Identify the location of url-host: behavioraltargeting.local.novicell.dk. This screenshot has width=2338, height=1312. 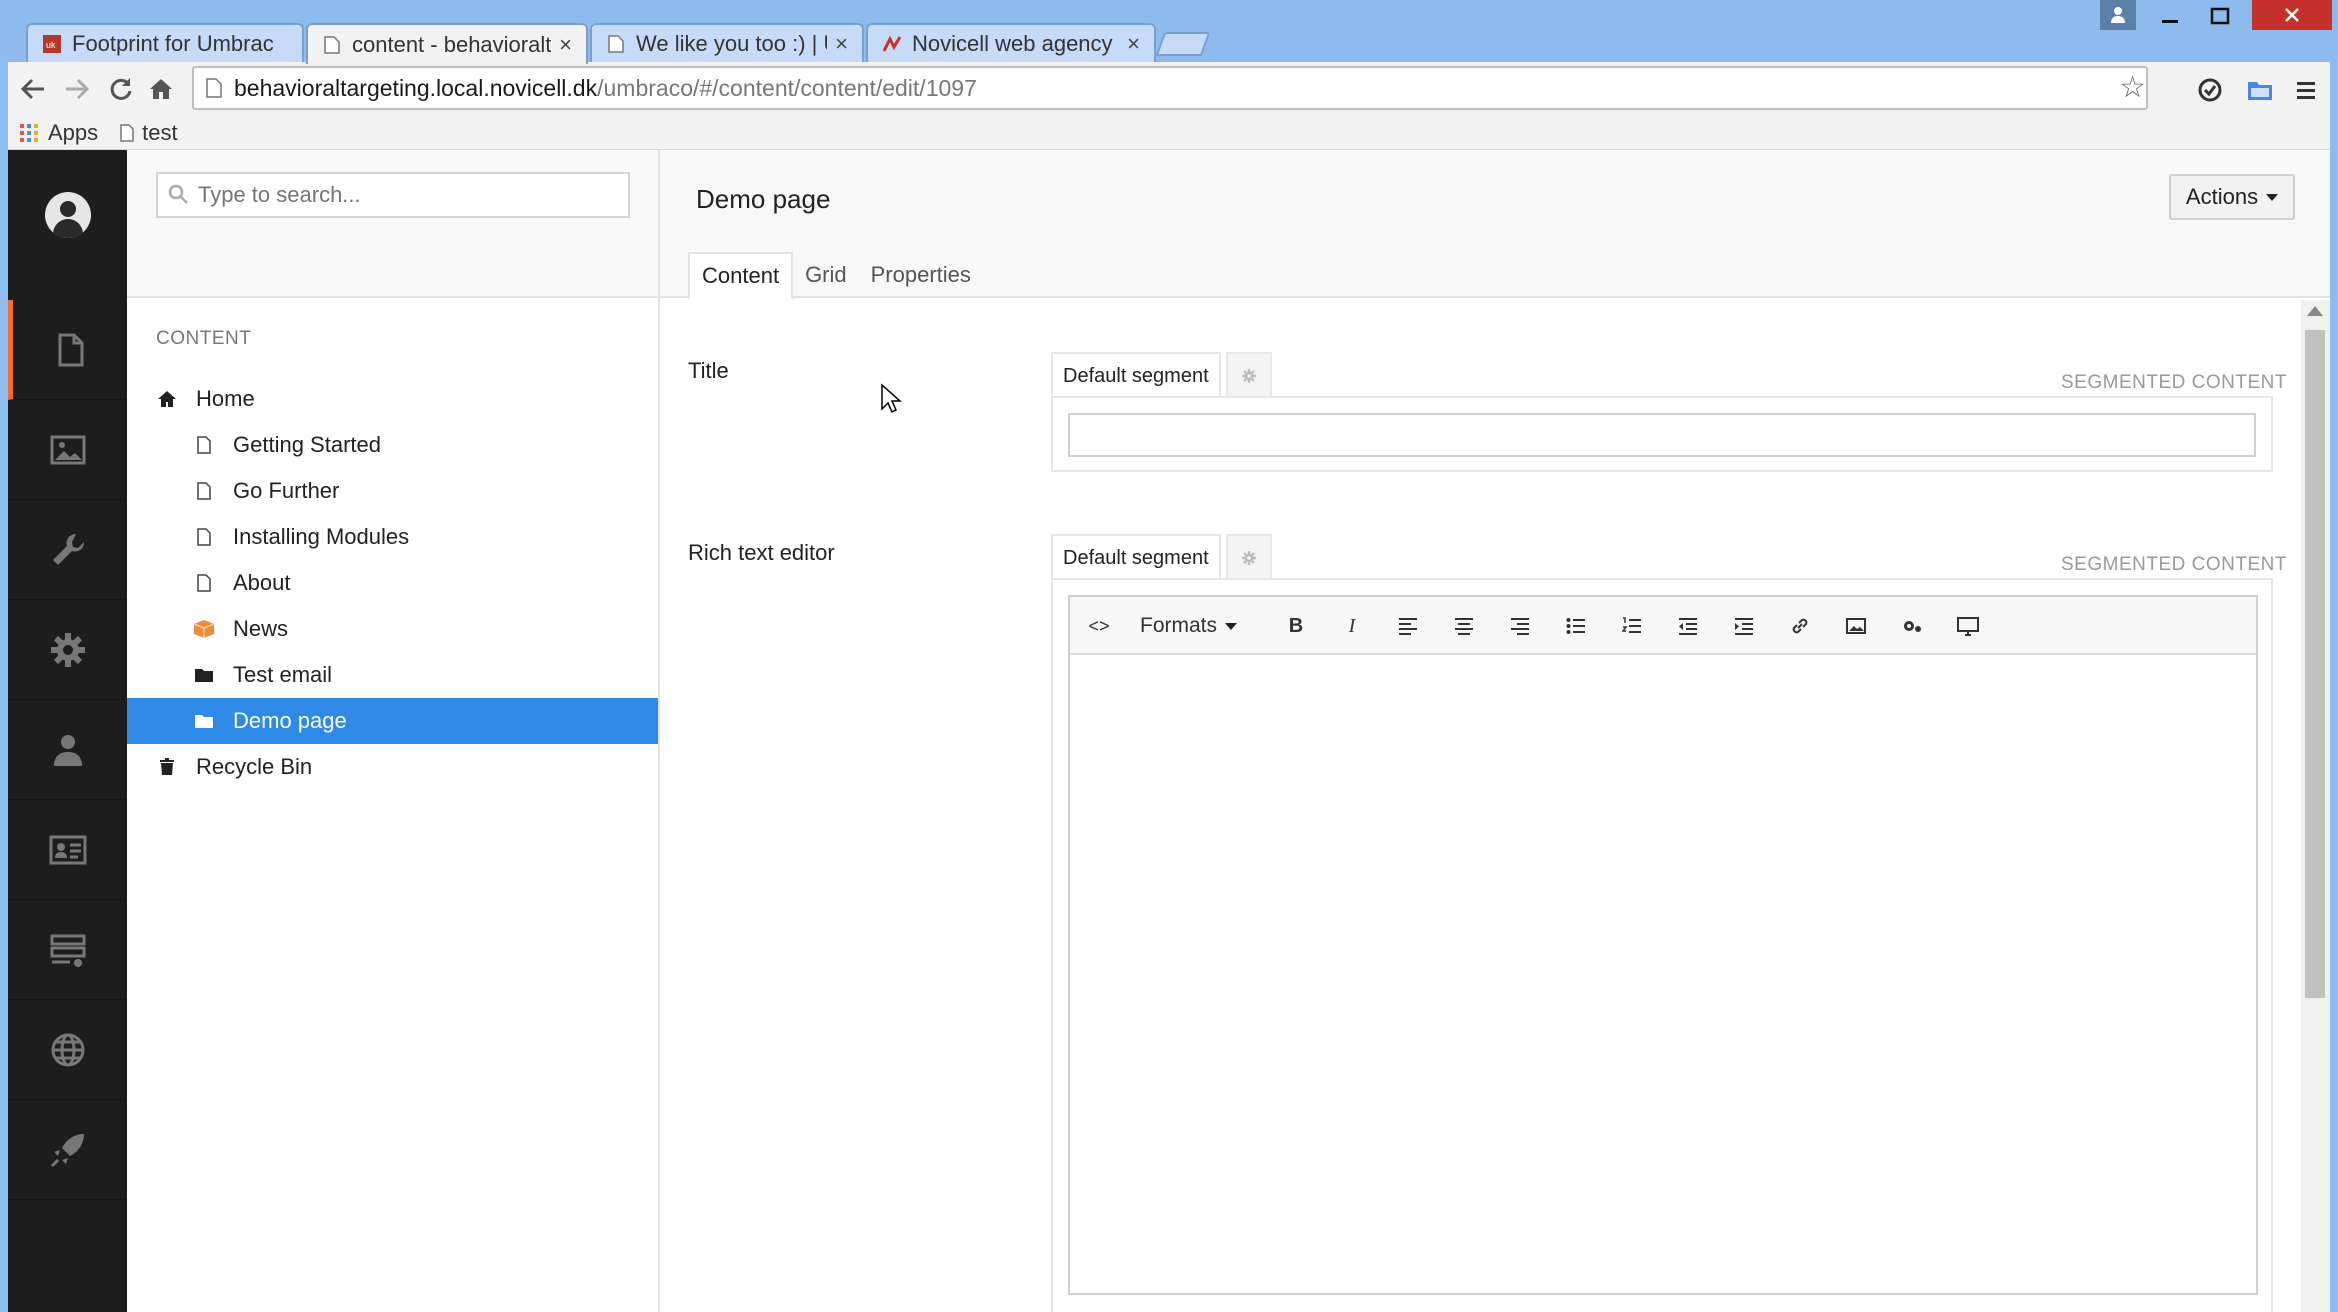
(416, 87).